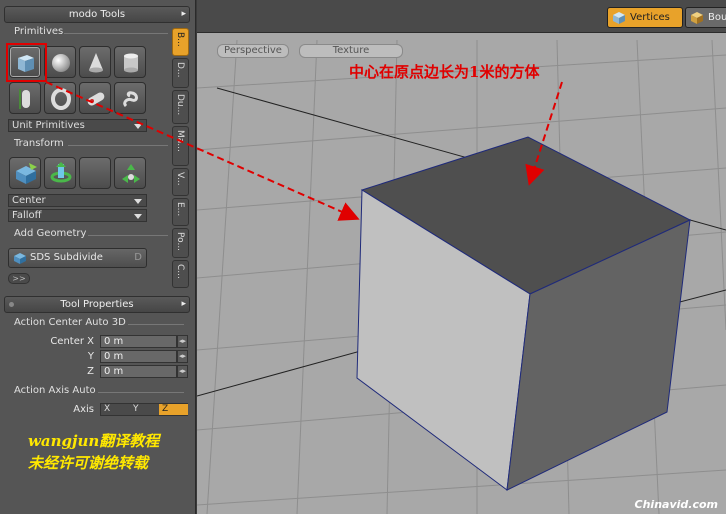  I want to click on axis-x-option: X, so click(115, 409).